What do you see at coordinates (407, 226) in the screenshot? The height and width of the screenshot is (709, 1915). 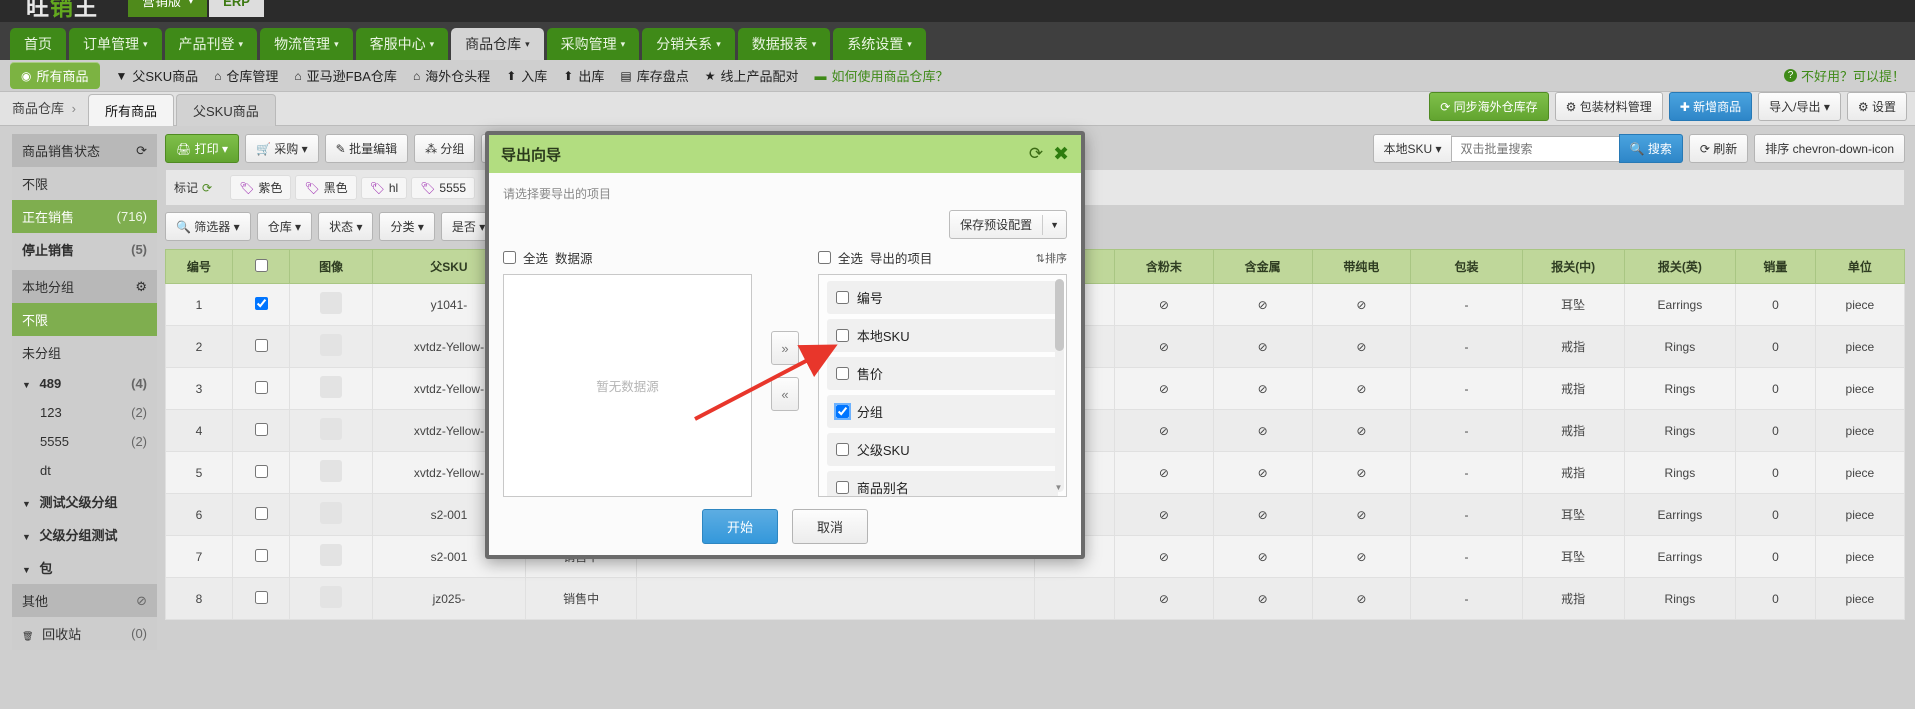 I see `category-filter-button: 分类 ▾` at bounding box center [407, 226].